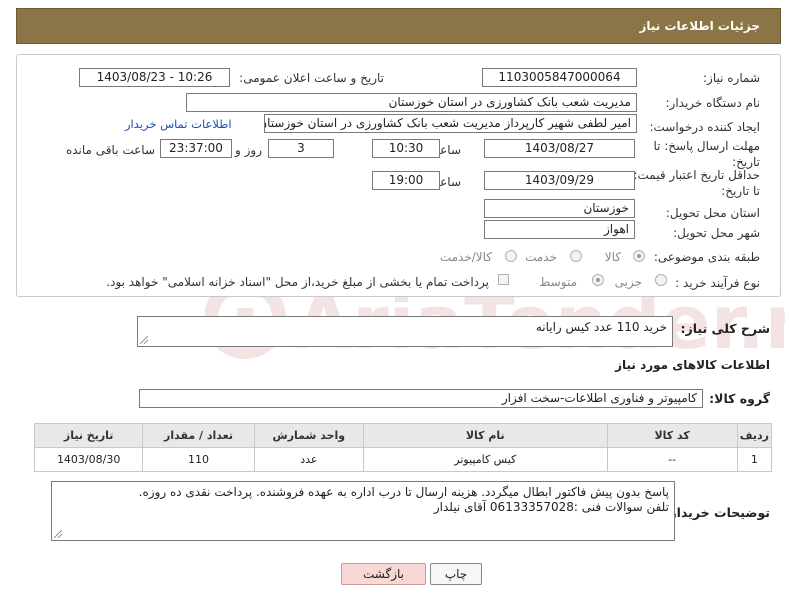  Describe the element at coordinates (639, 256) in the screenshot. I see `category-radio-goods` at that location.